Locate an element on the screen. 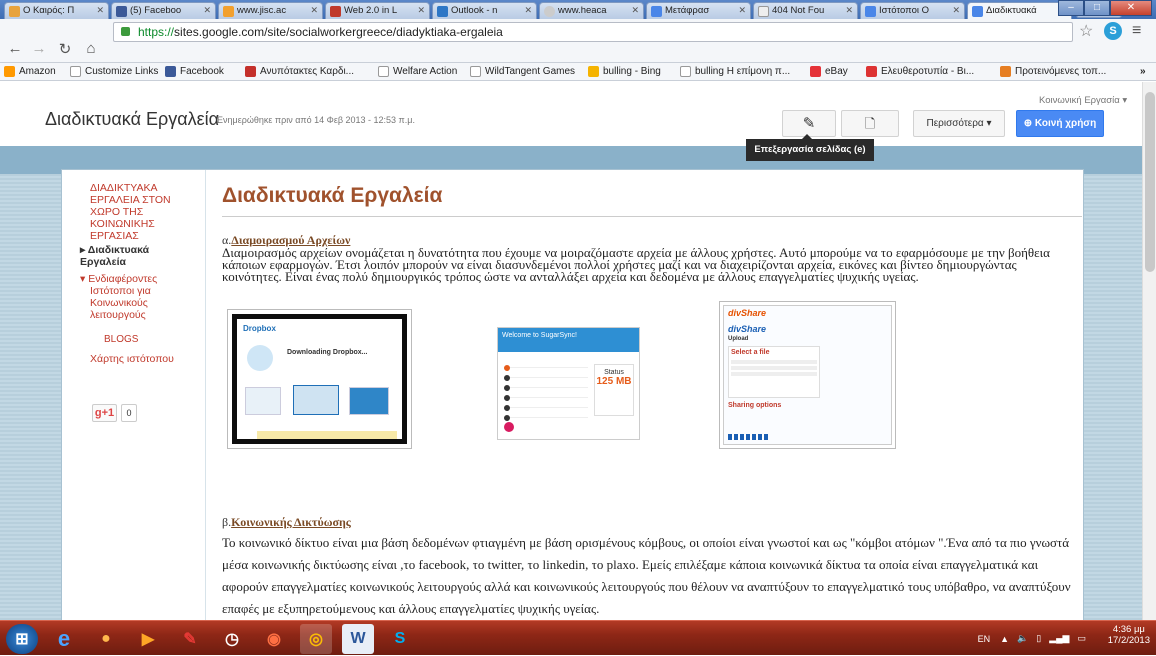  browser-tab: Ιστότοποι Ο ✕ is located at coordinates (912, 10).